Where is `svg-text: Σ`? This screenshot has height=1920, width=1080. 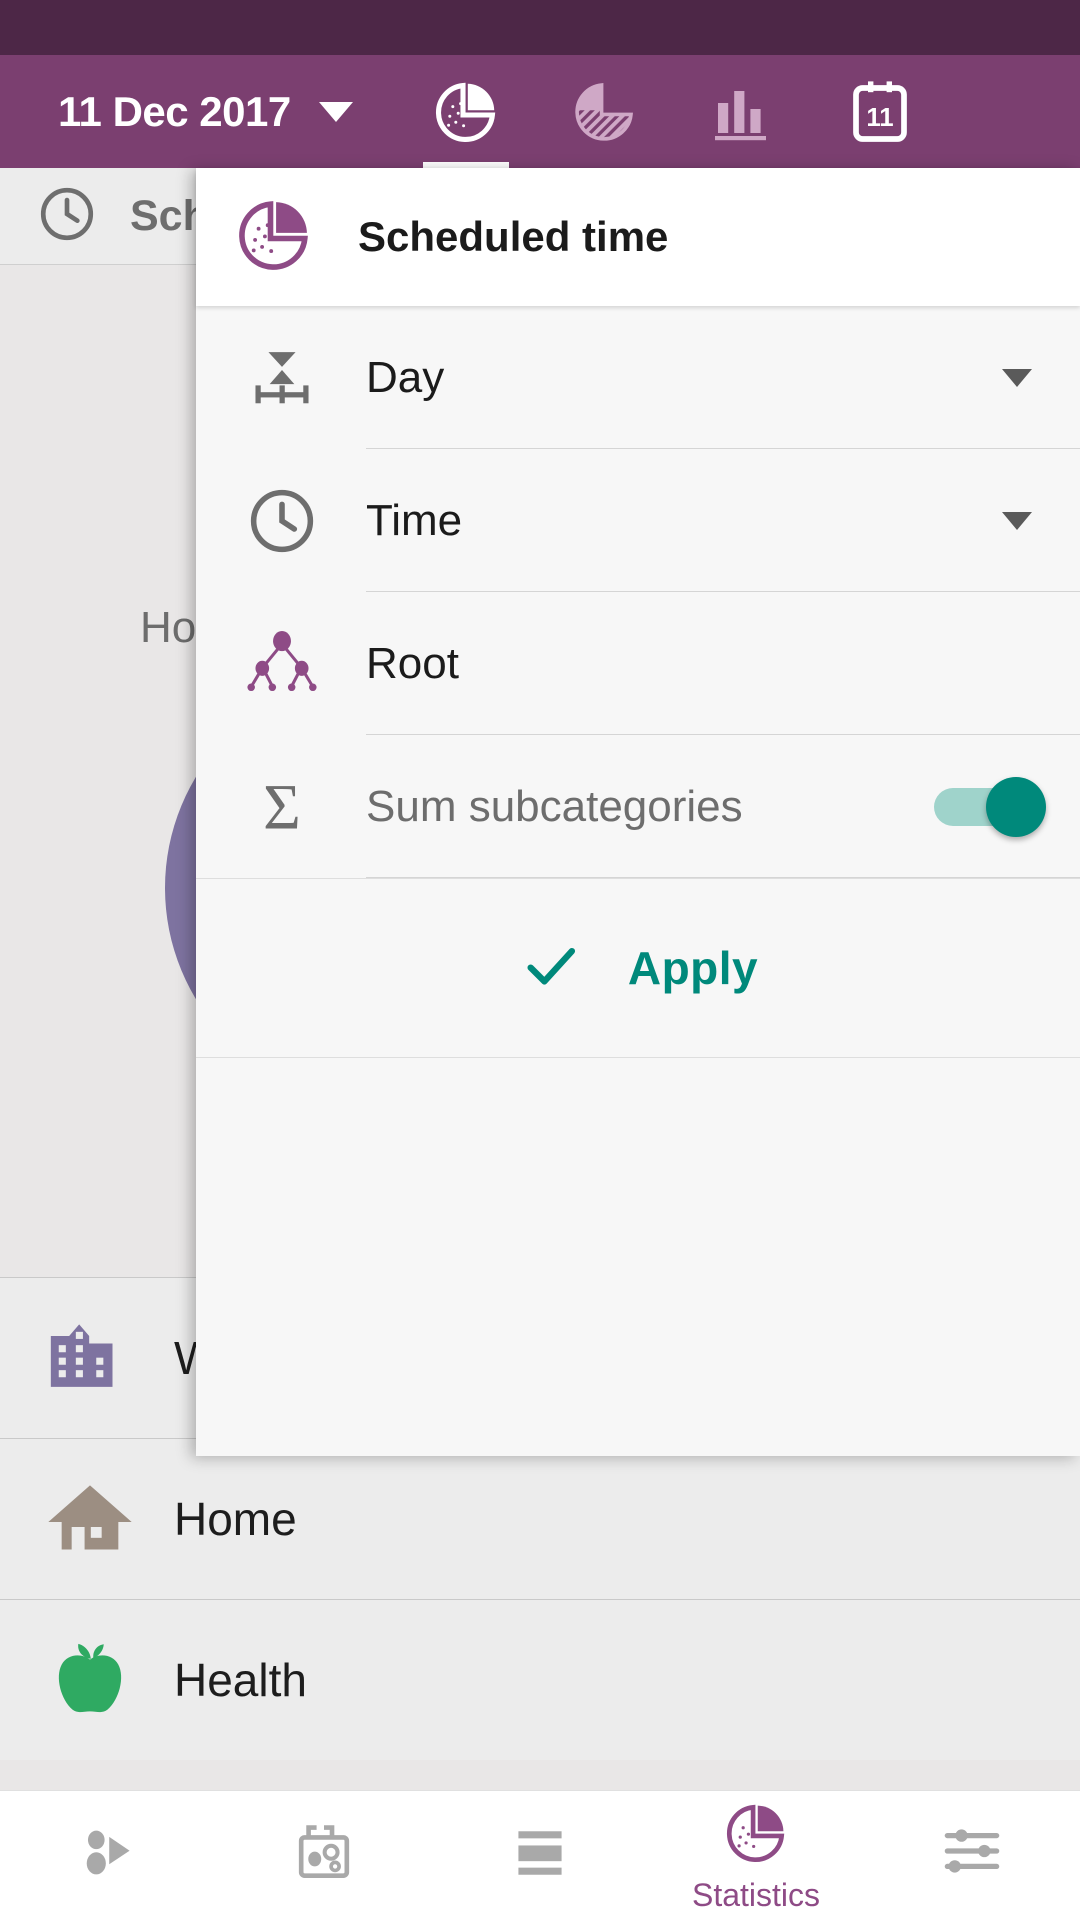 svg-text: Σ is located at coordinates (282, 807).